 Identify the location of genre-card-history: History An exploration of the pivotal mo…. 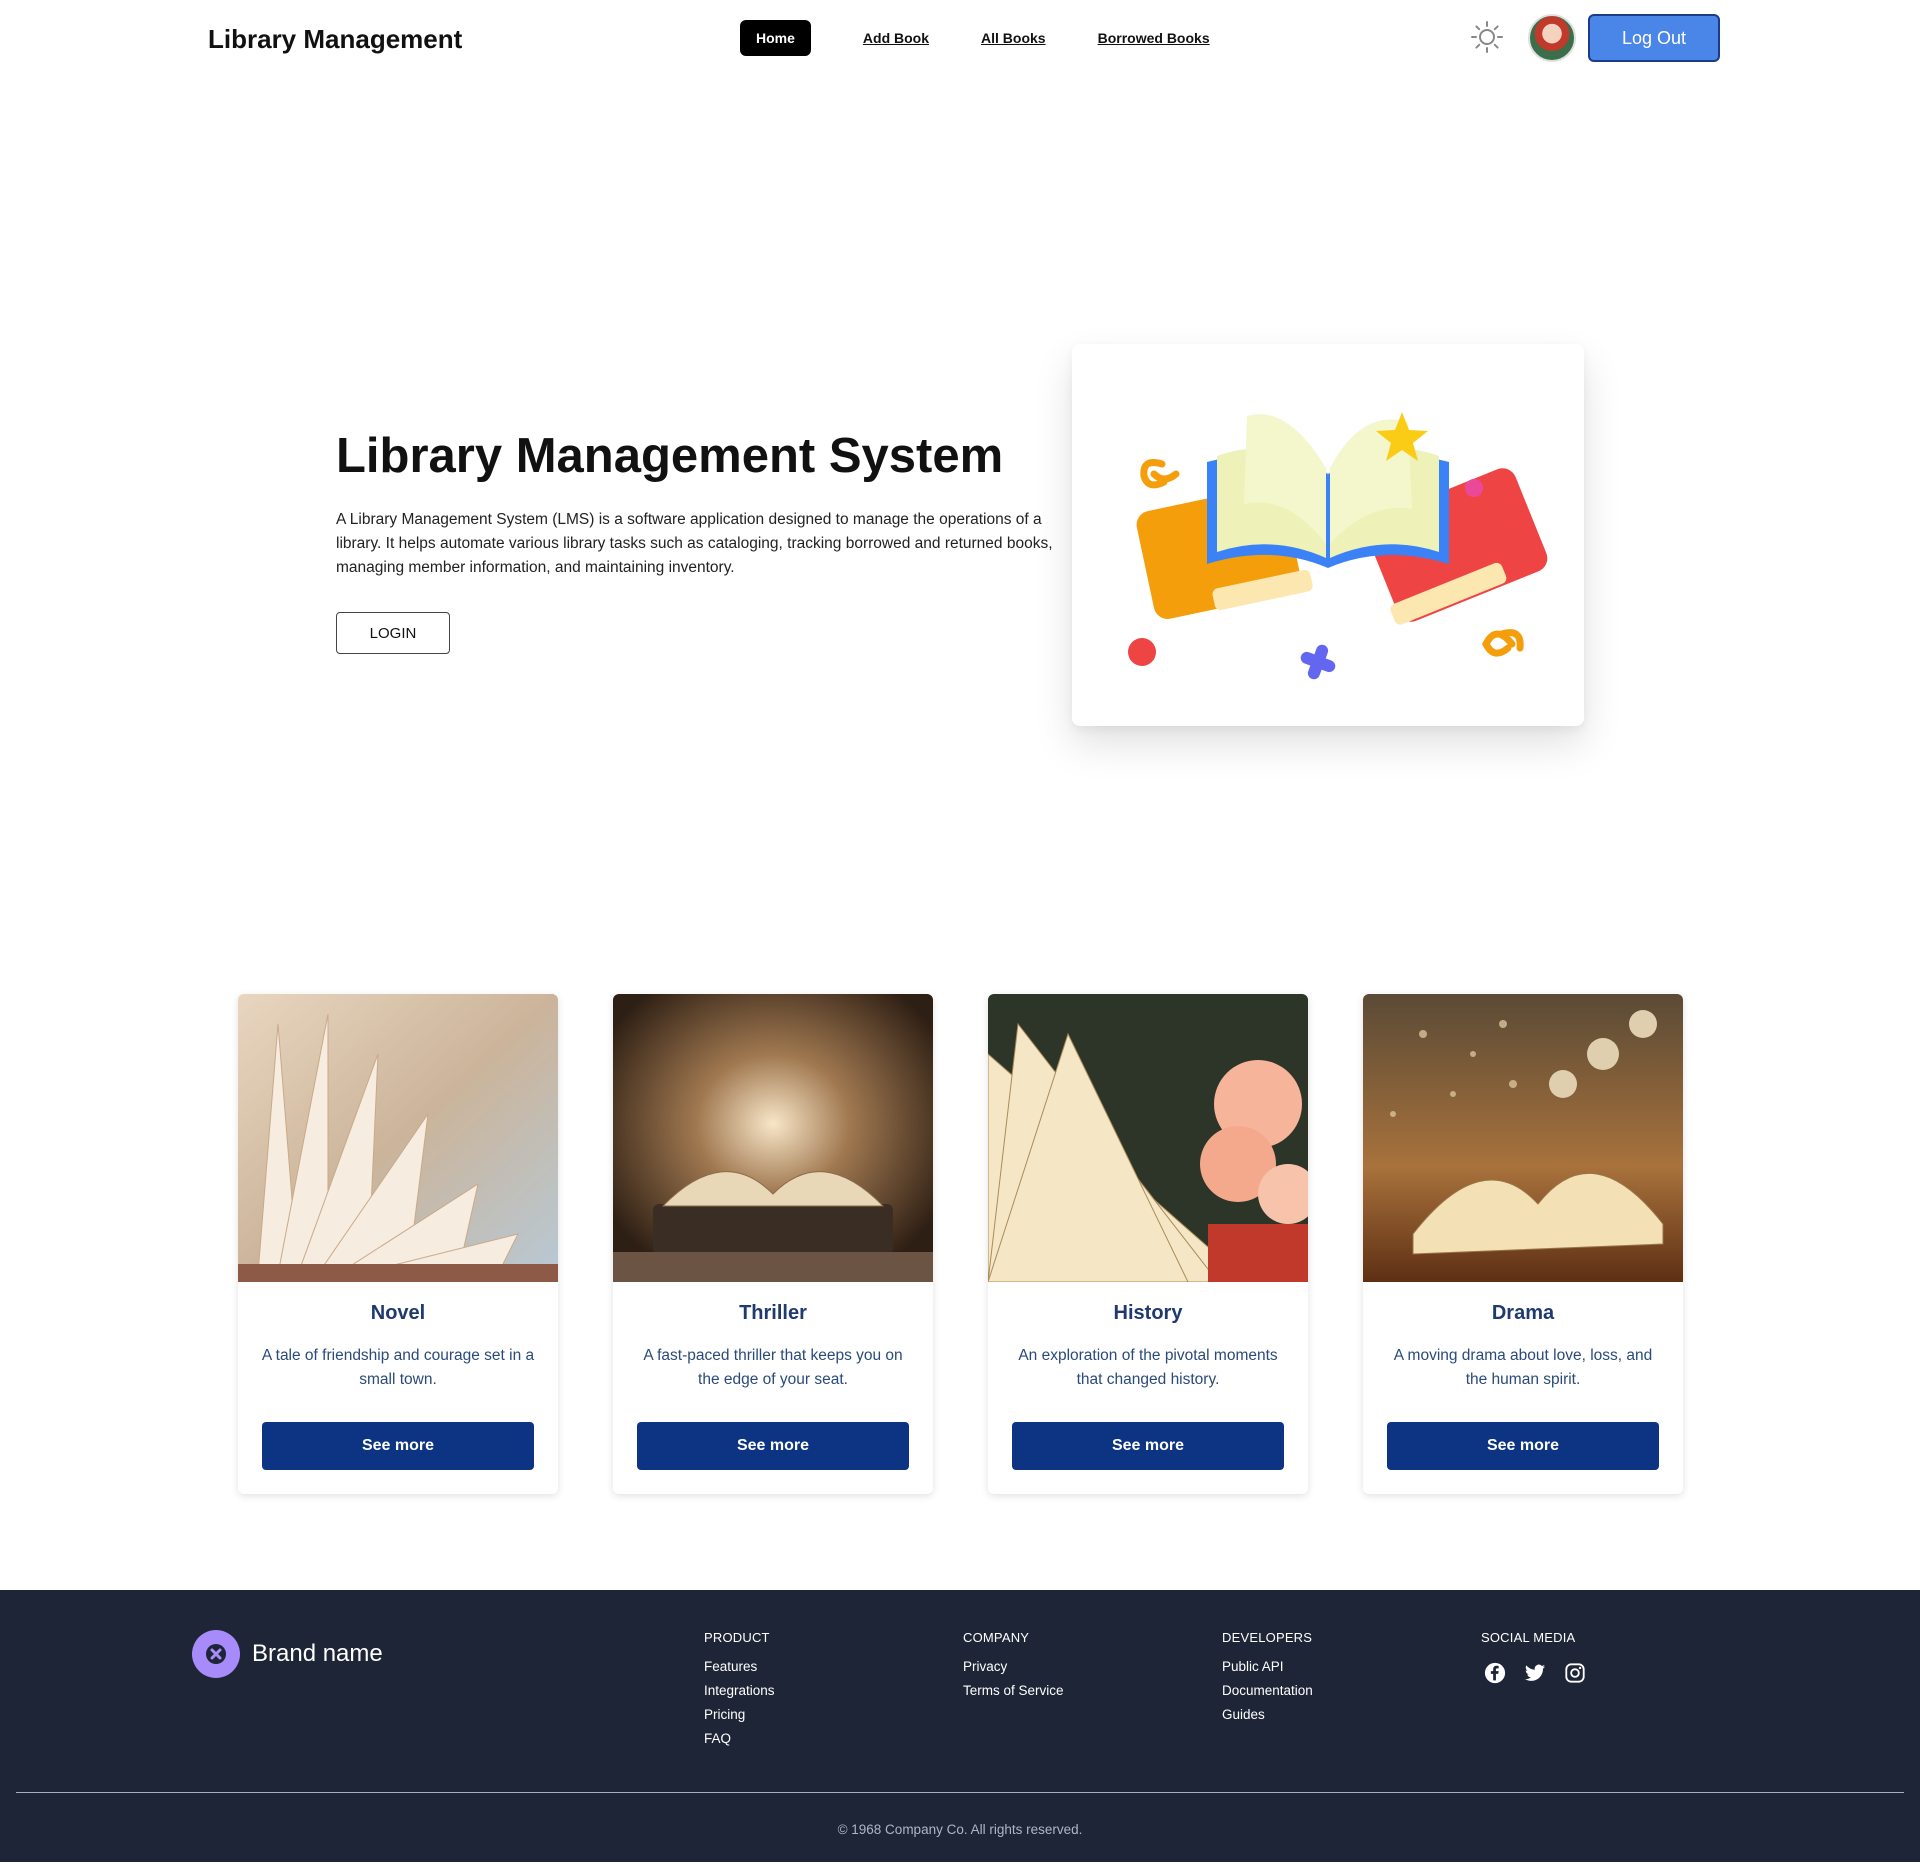
(1148, 1244).